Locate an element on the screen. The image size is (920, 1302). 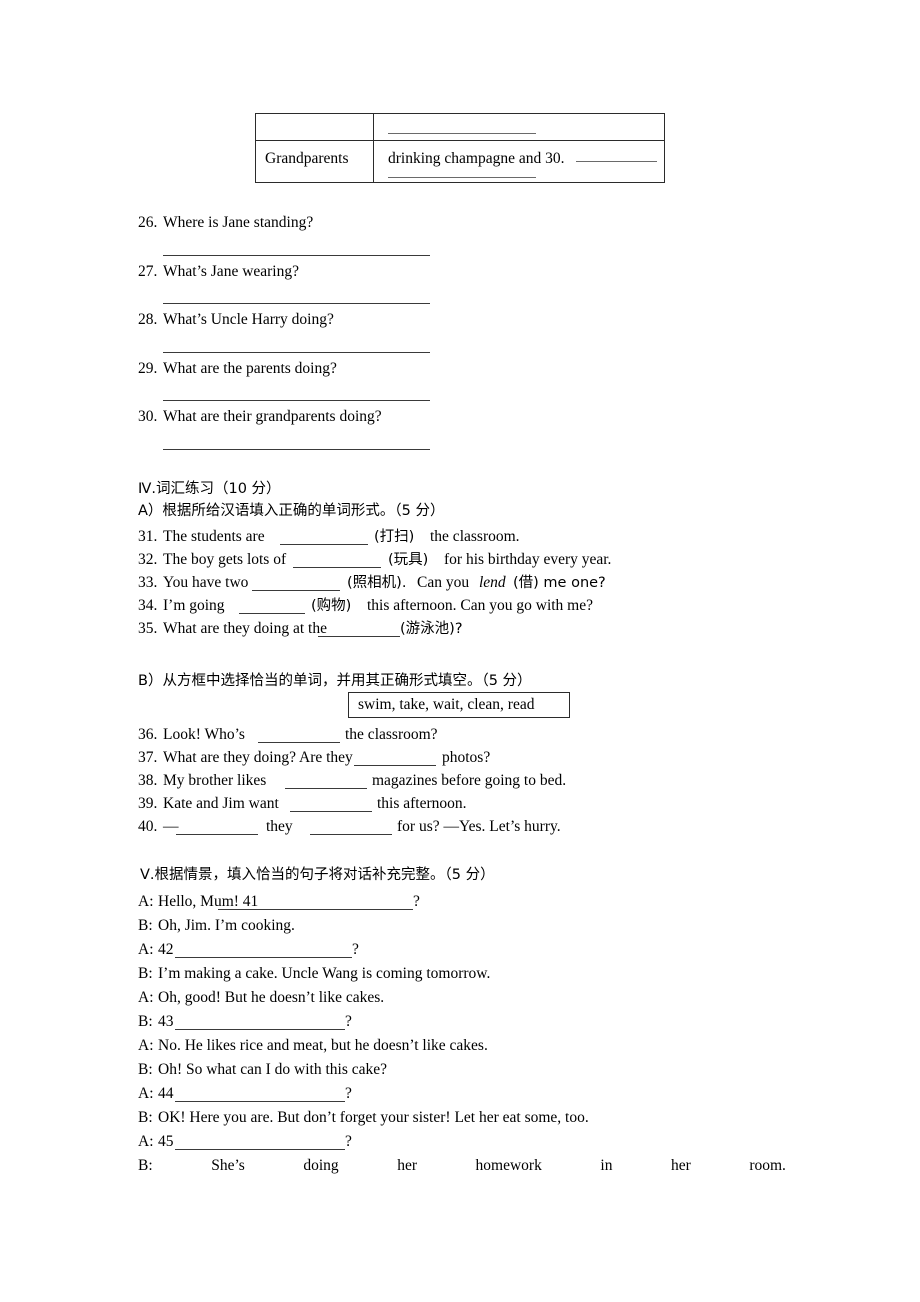
dialogue-line-6-text: 43 is located at coordinates (166, 1021).